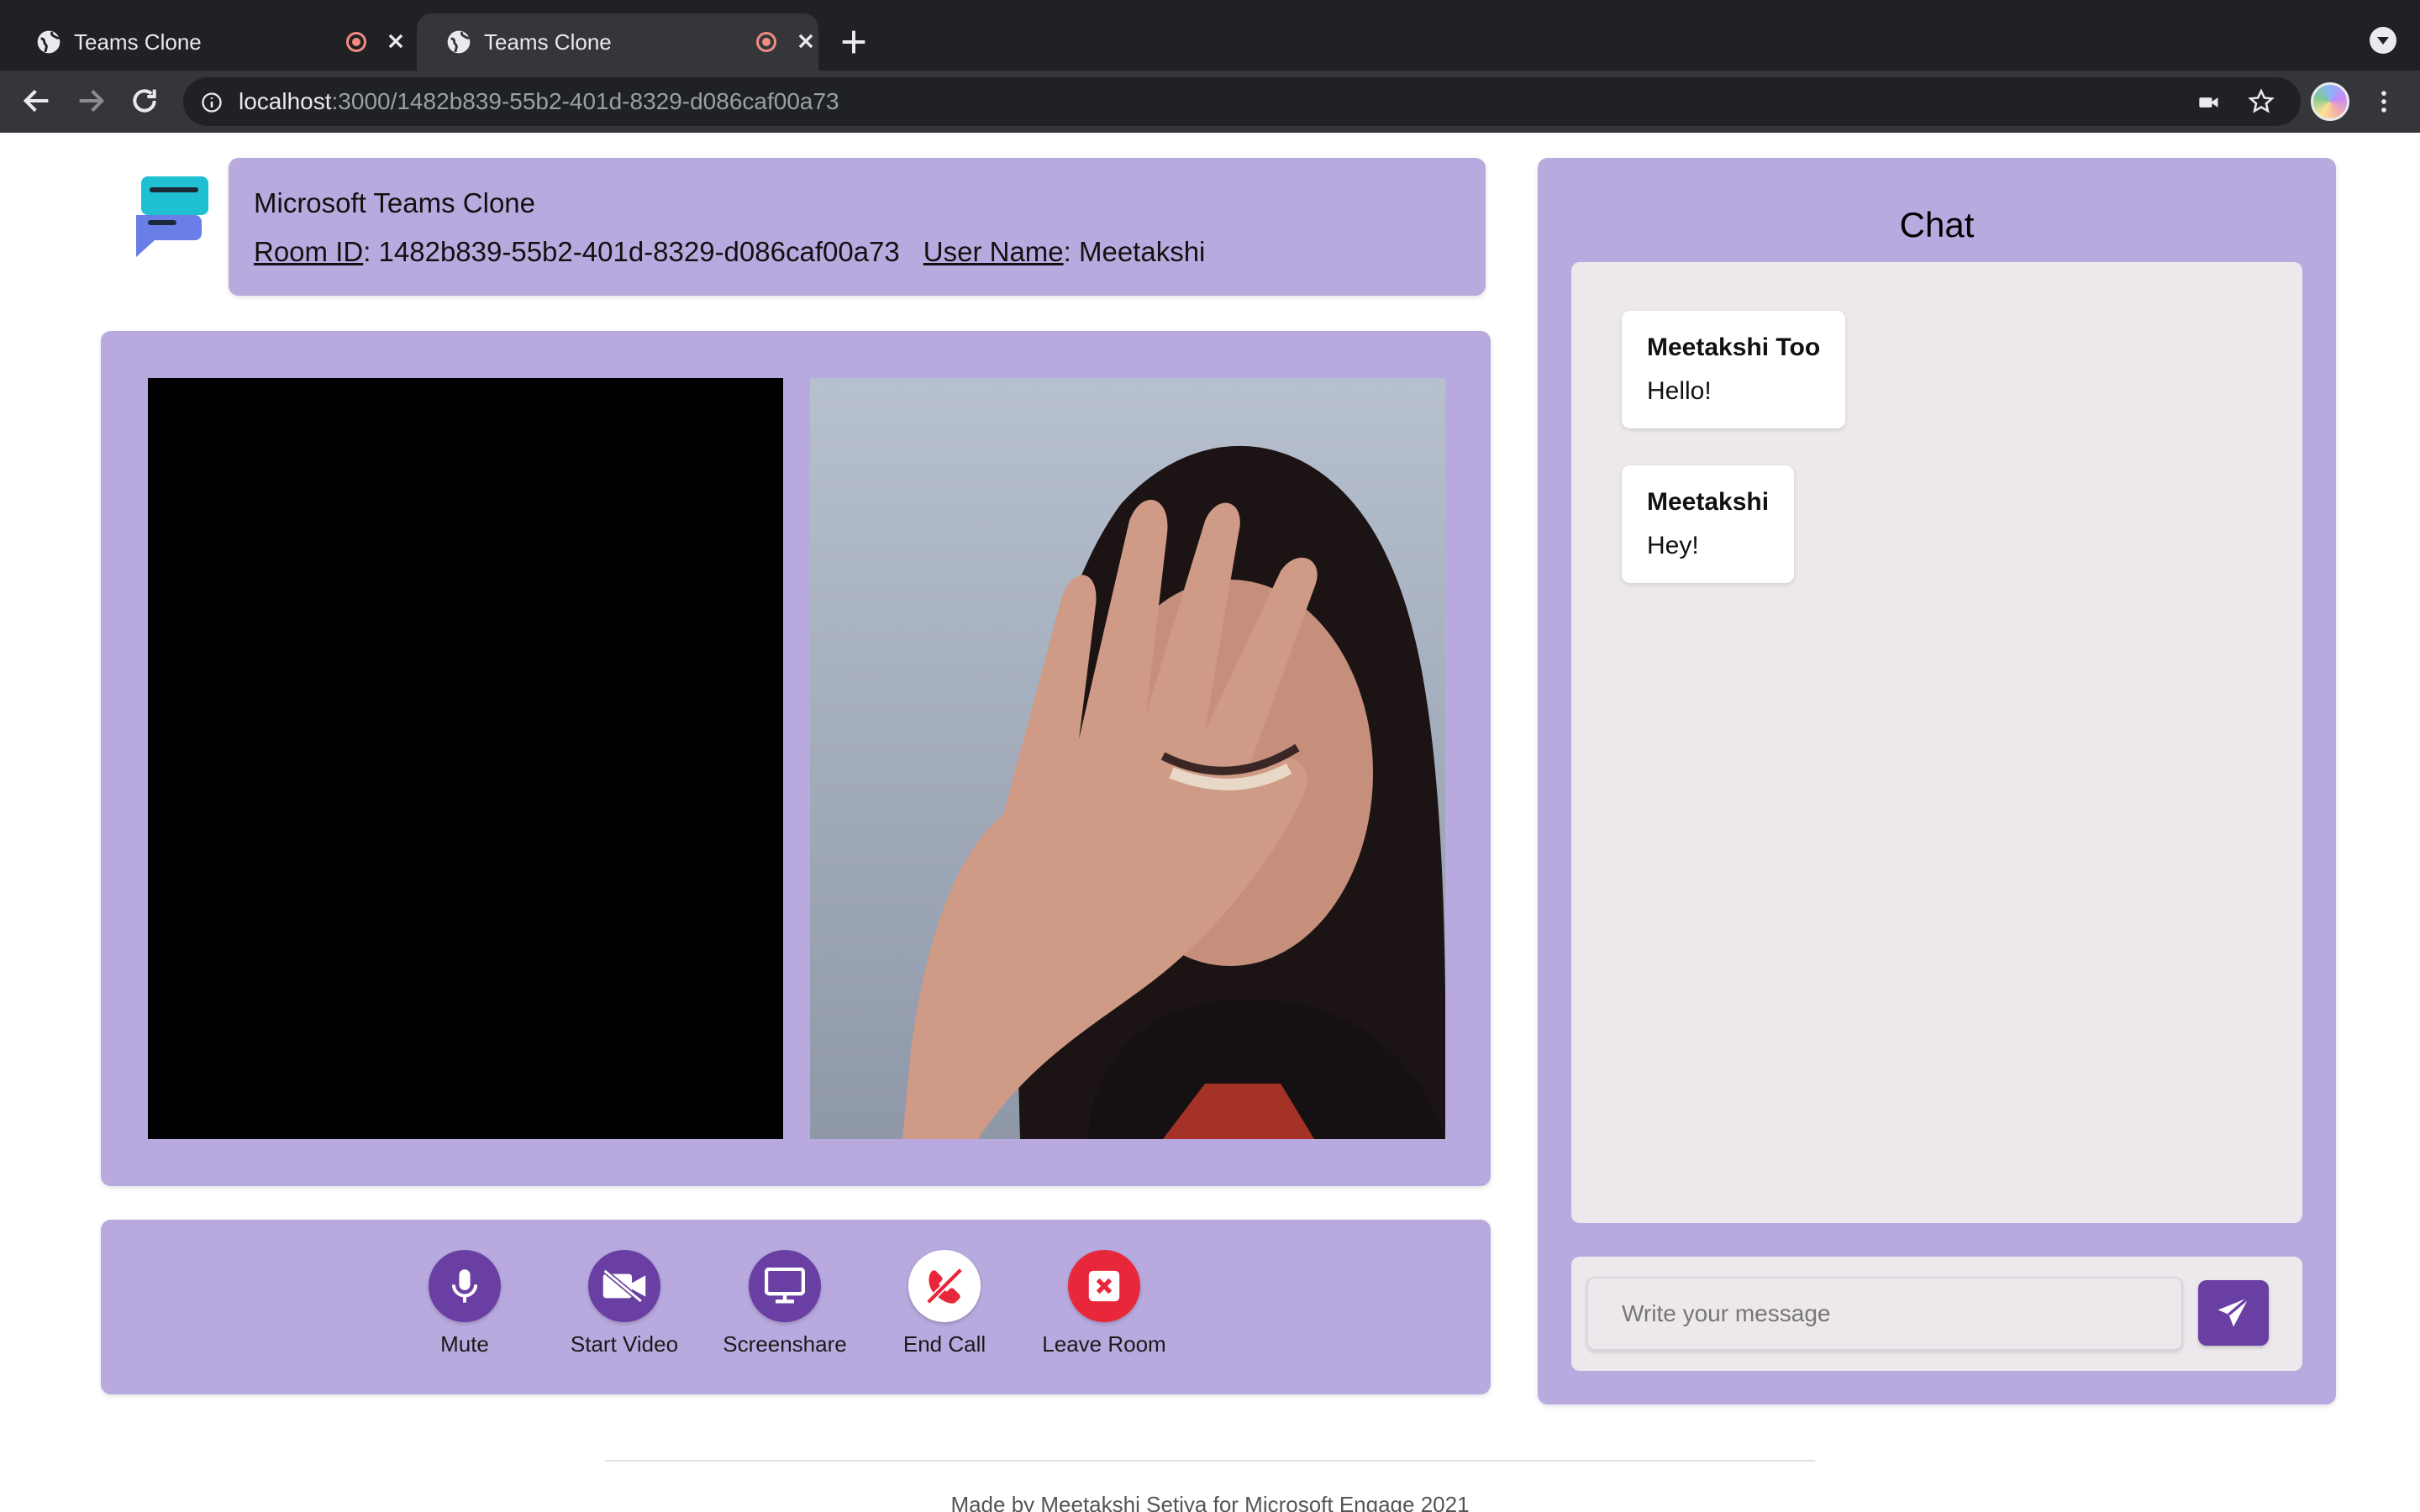 This screenshot has height=1512, width=2420. What do you see at coordinates (465, 758) in the screenshot?
I see `remote-video-tile` at bounding box center [465, 758].